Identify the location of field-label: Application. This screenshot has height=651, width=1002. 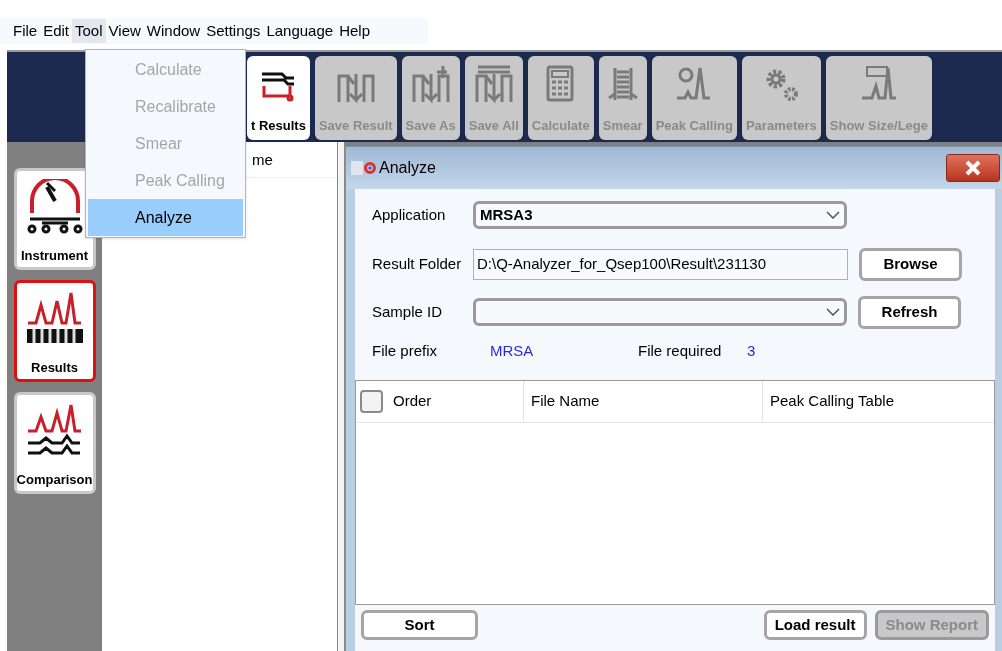
(409, 214).